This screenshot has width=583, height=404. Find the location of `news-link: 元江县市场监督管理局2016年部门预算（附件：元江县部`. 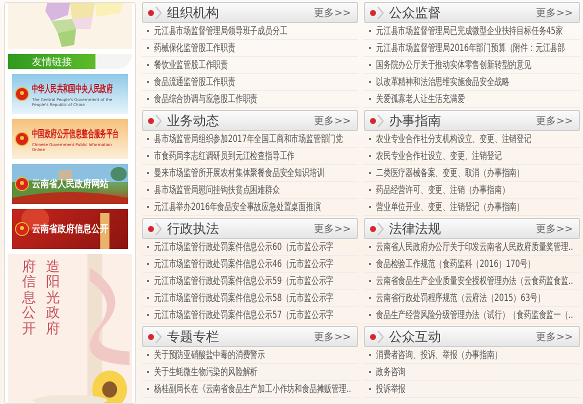

news-link: 元江县市场监督管理局2016年部门预算（附件：元江县部 is located at coordinates (471, 48).